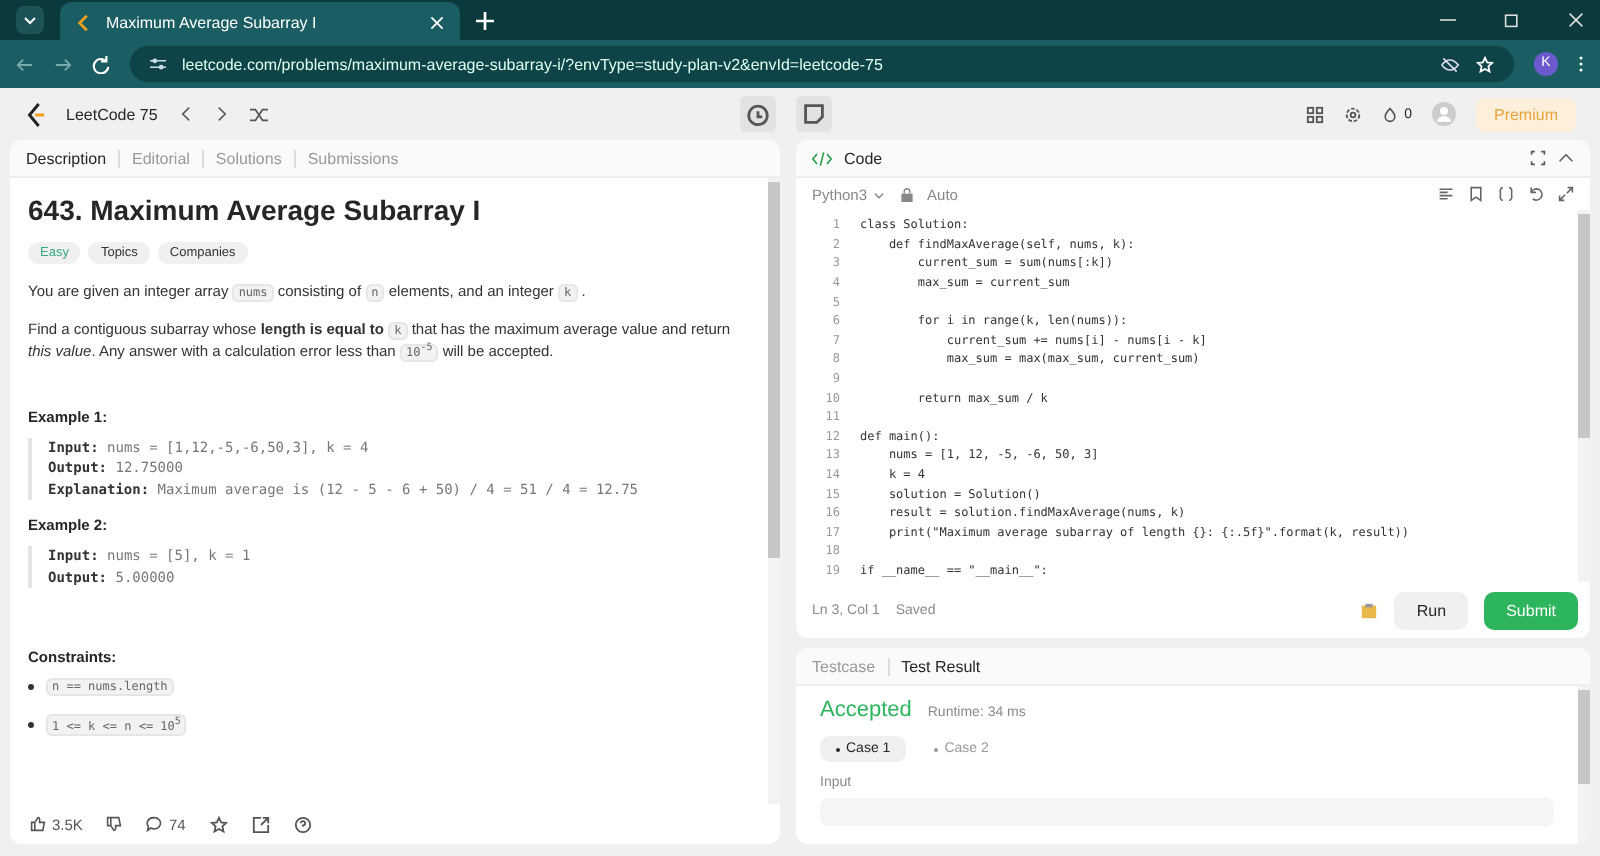 The width and height of the screenshot is (1600, 856). I want to click on url-text: leetcode.com/problems/maximum-average-subarray-i/?envType=study-plan-v2&envId=leetcode-75, so click(532, 64).